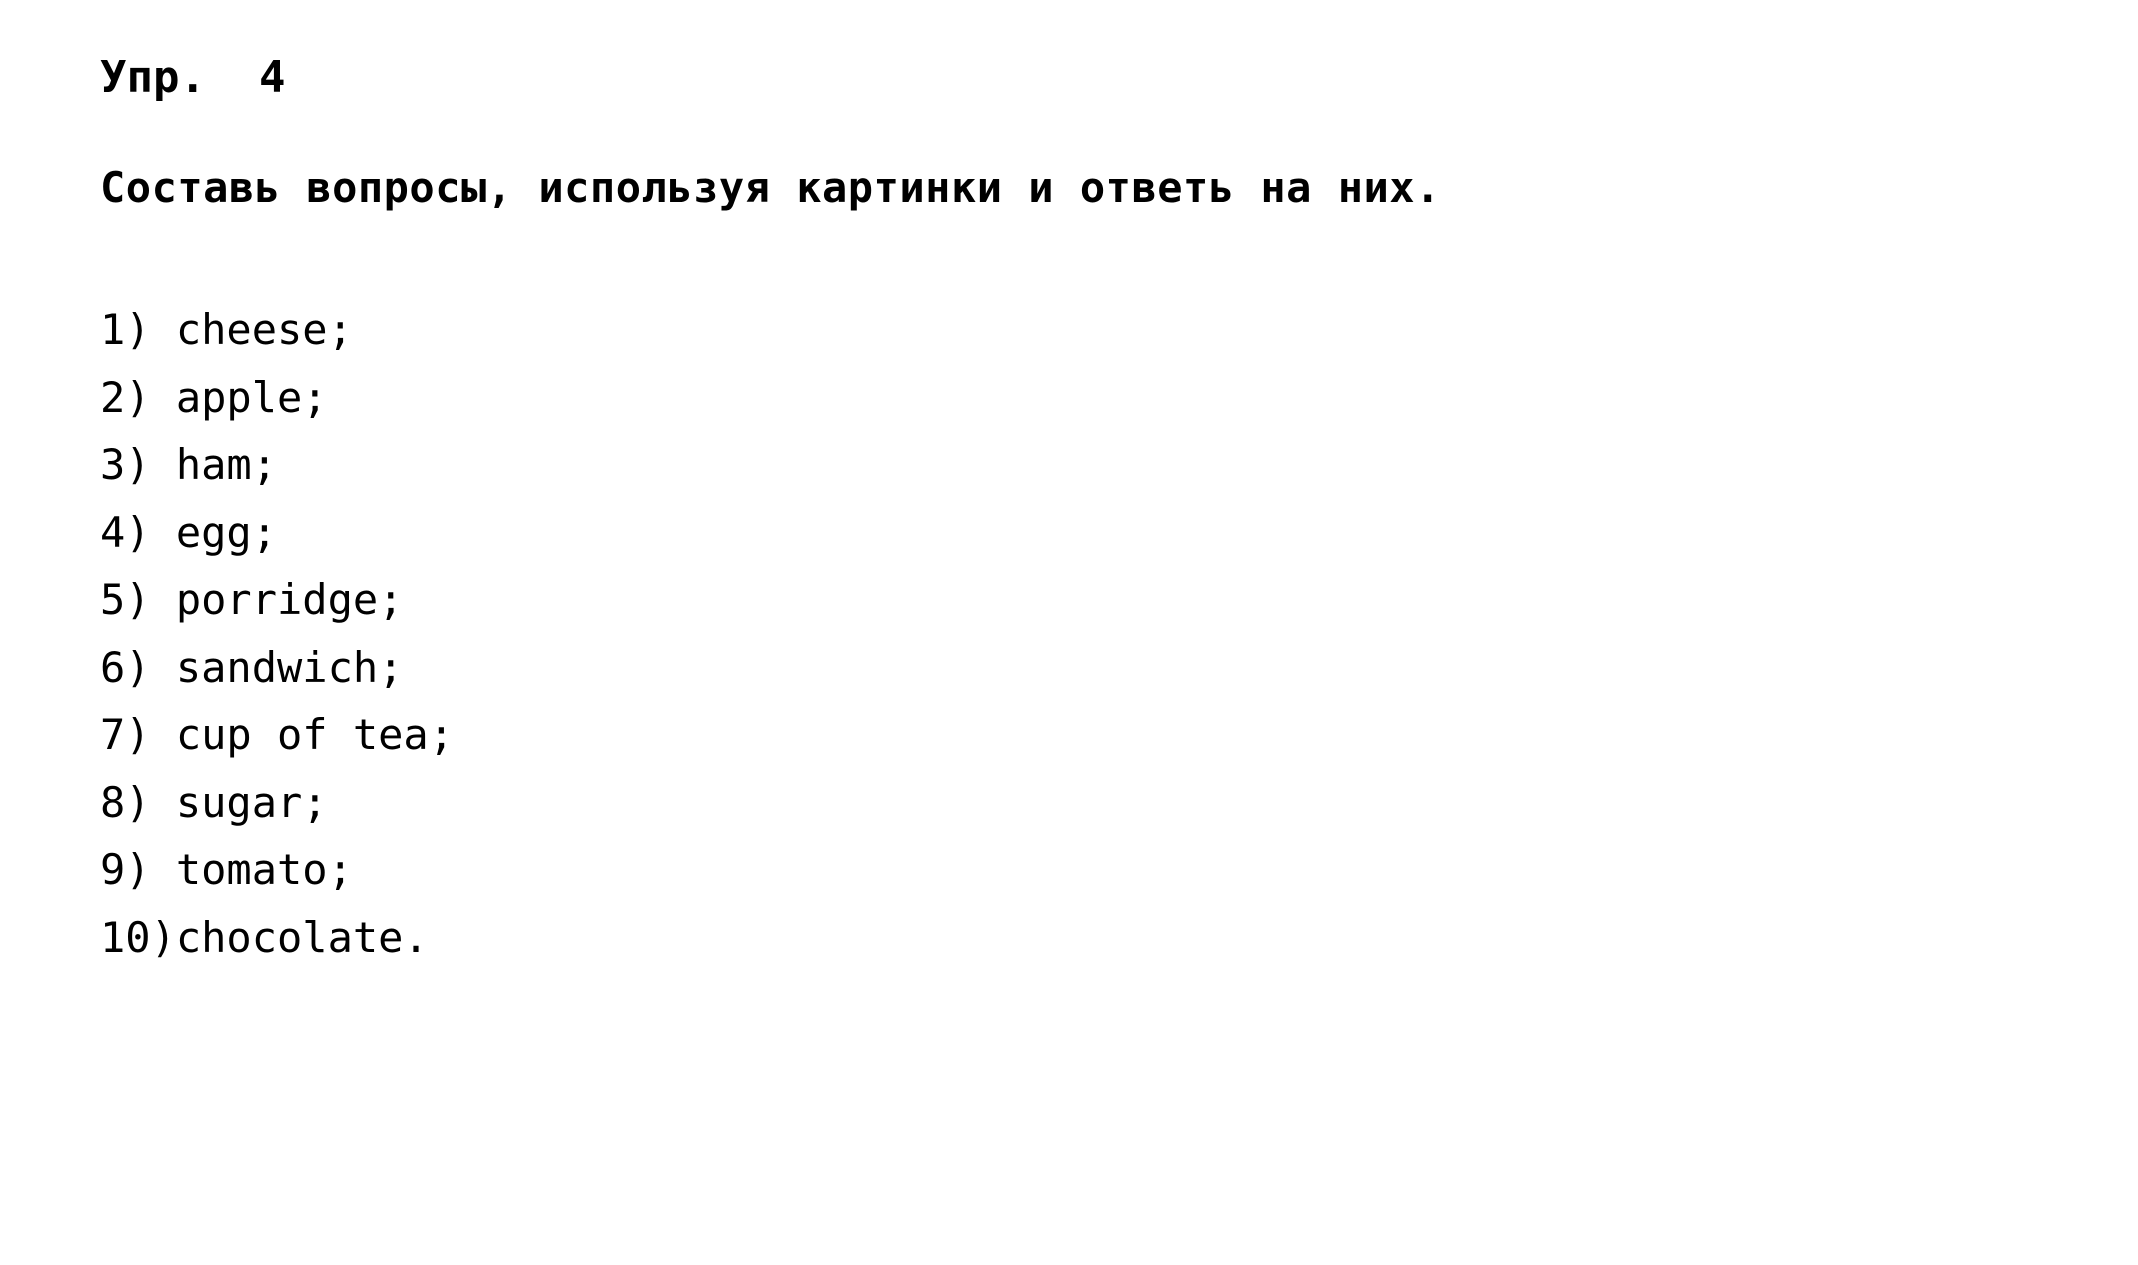  What do you see at coordinates (138, 869) in the screenshot?
I see `list-item-number: 9)` at bounding box center [138, 869].